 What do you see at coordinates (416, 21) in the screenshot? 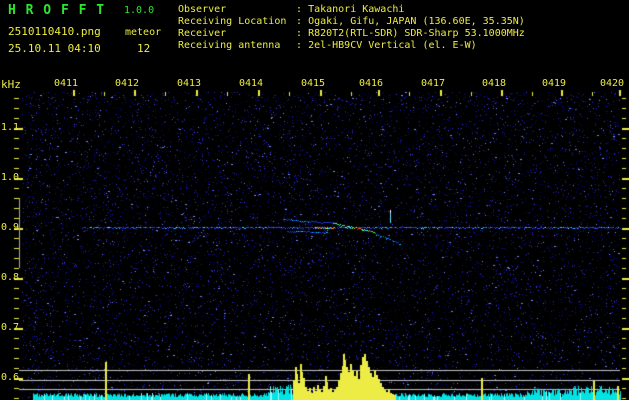
I see `info-value: Ogaki, Gifu, JAPAN (136.60E, 35.35N)` at bounding box center [416, 21].